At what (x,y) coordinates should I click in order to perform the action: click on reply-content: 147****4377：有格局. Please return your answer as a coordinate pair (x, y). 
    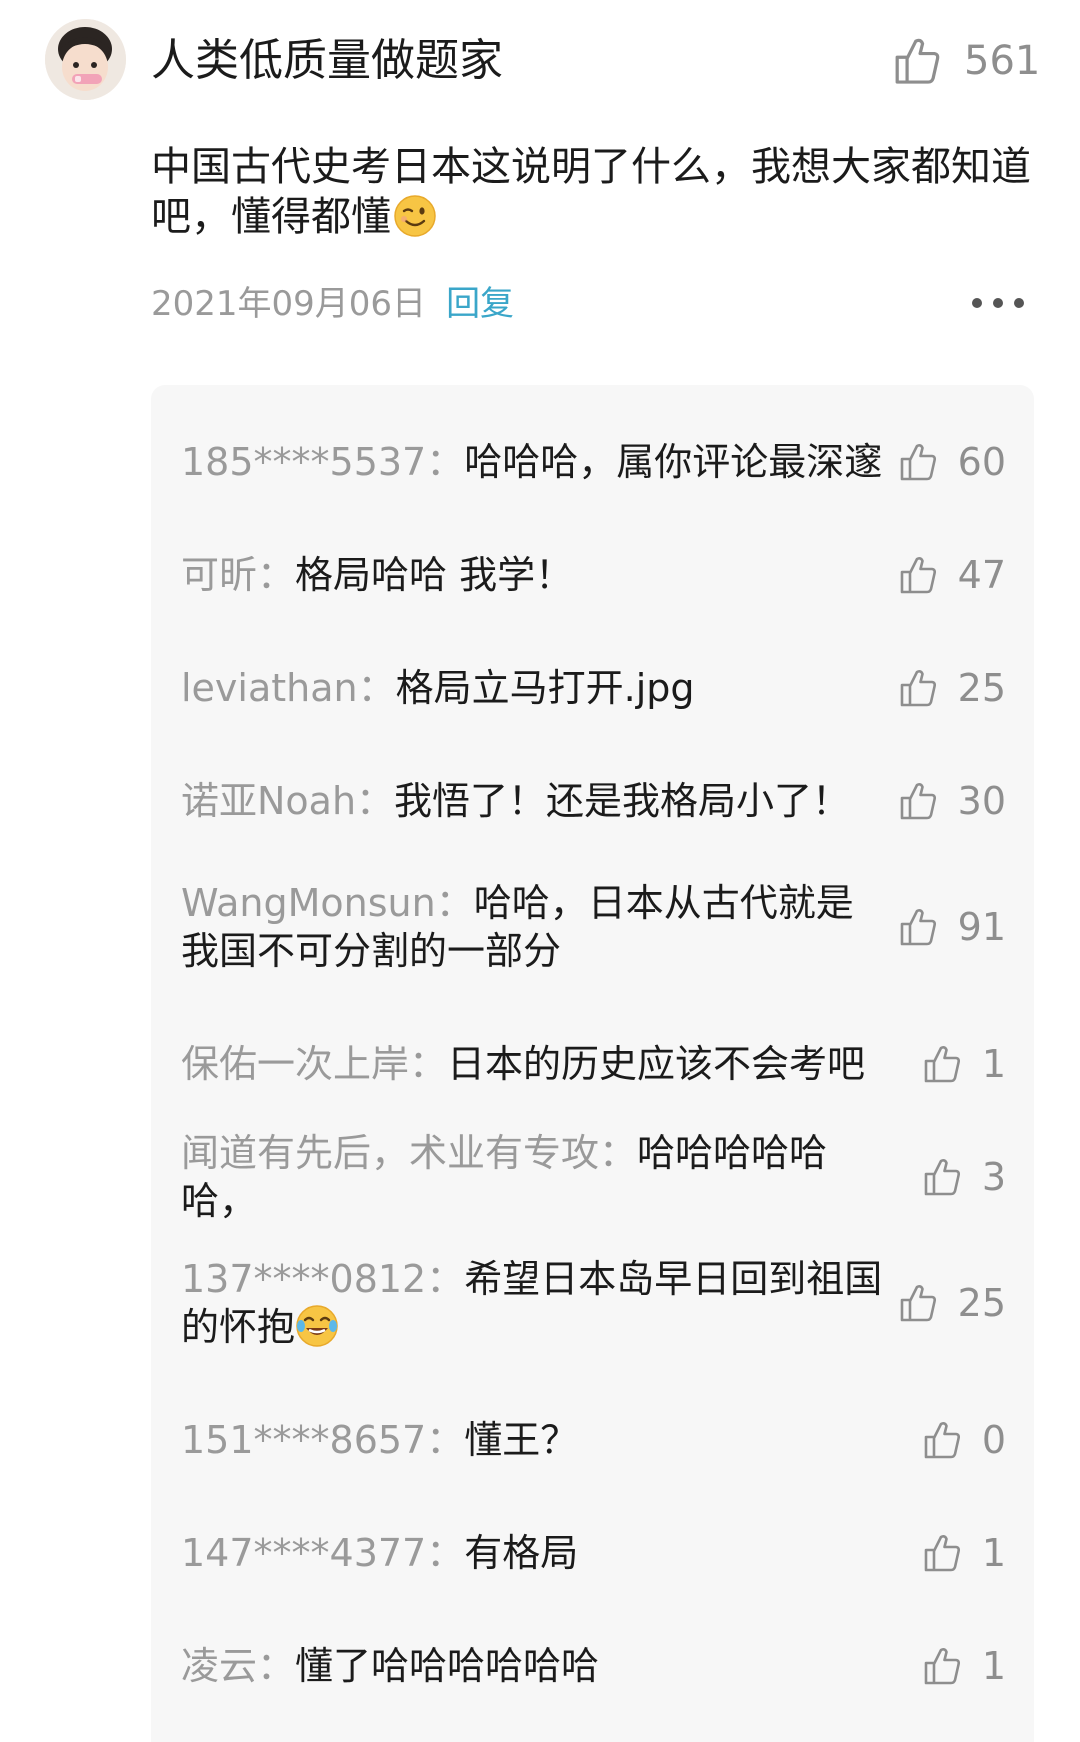
    Looking at the image, I should click on (538, 1553).